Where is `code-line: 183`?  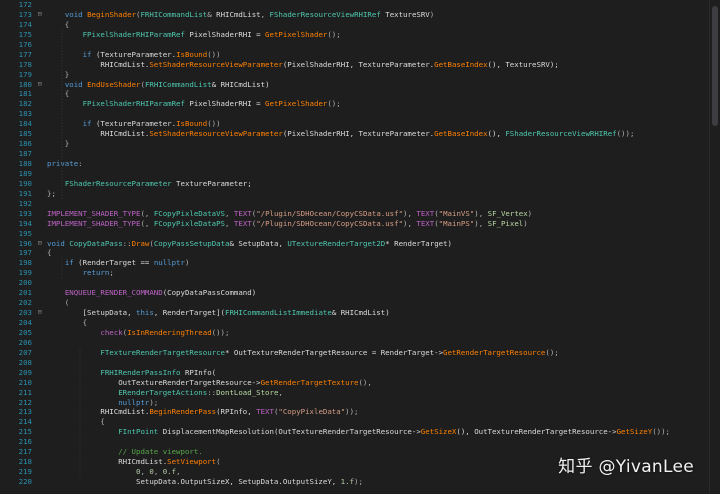
code-line: 183 is located at coordinates (360, 114).